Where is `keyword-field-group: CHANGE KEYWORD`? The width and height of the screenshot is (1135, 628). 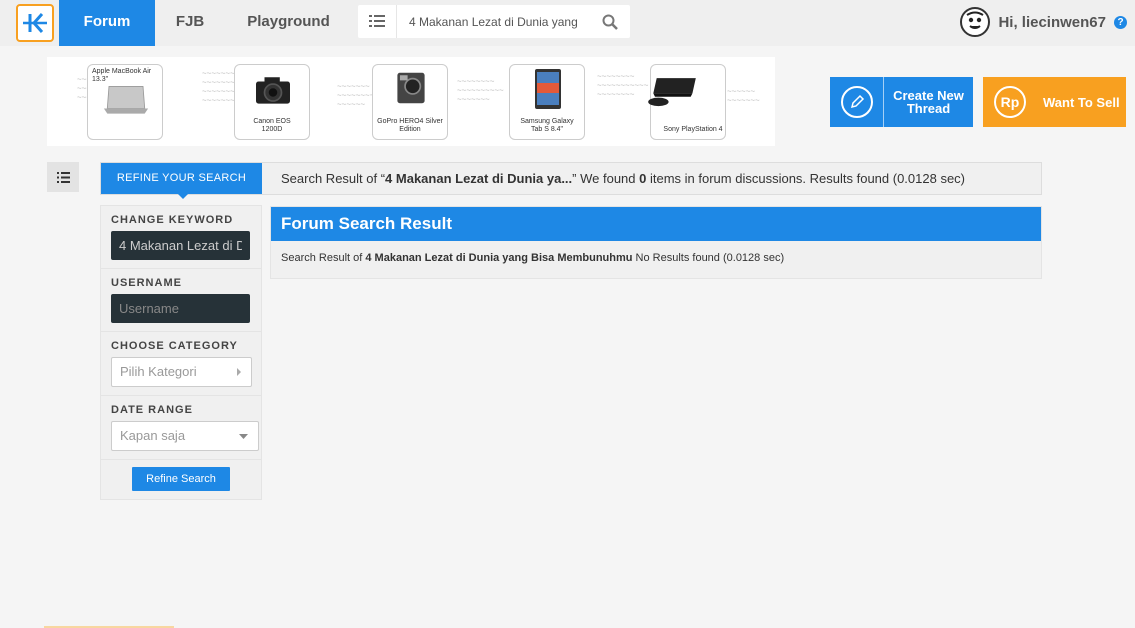 keyword-field-group: CHANGE KEYWORD is located at coordinates (181, 237).